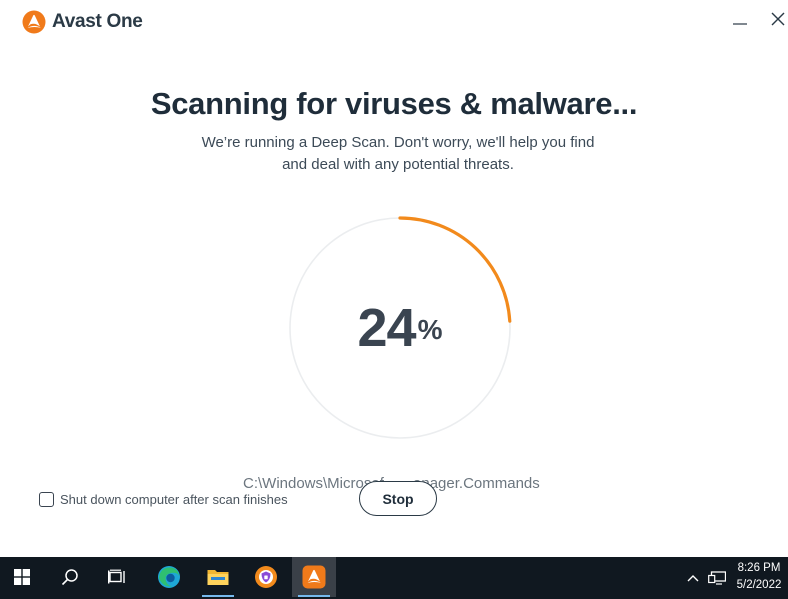 This screenshot has width=788, height=599. What do you see at coordinates (759, 568) in the screenshot?
I see `clock-time: 8:26 PM` at bounding box center [759, 568].